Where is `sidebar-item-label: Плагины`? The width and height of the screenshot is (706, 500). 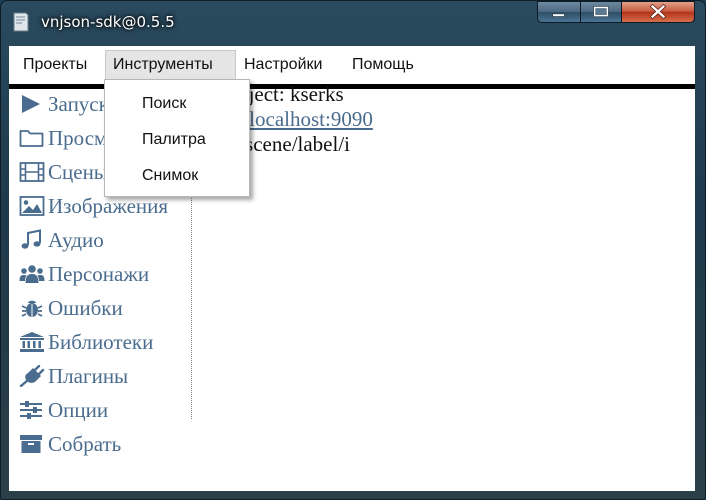 sidebar-item-label: Плагины is located at coordinates (88, 375).